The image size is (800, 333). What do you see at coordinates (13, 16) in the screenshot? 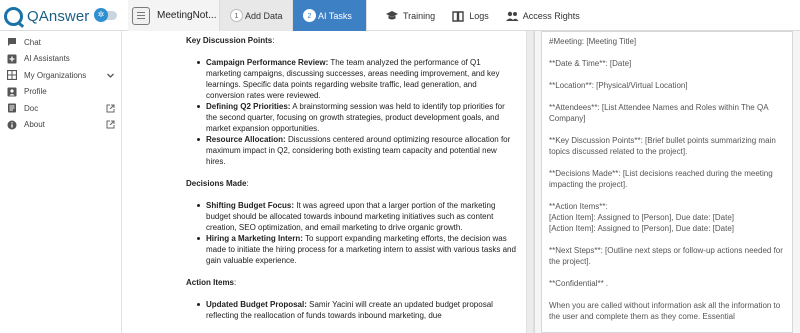
I see `qanswer-logo-icon` at bounding box center [13, 16].